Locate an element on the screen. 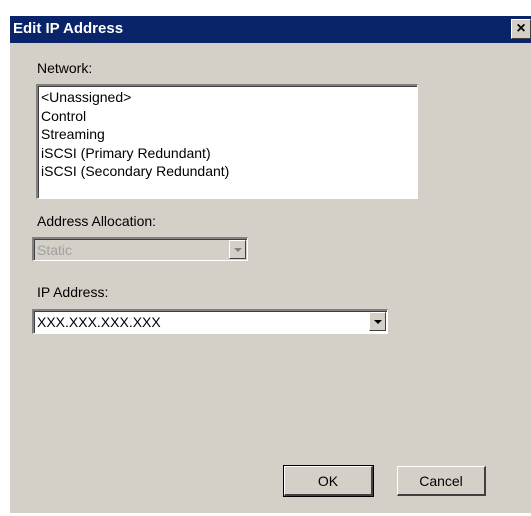  network-list-item: <Unassigned> is located at coordinates (229, 97).